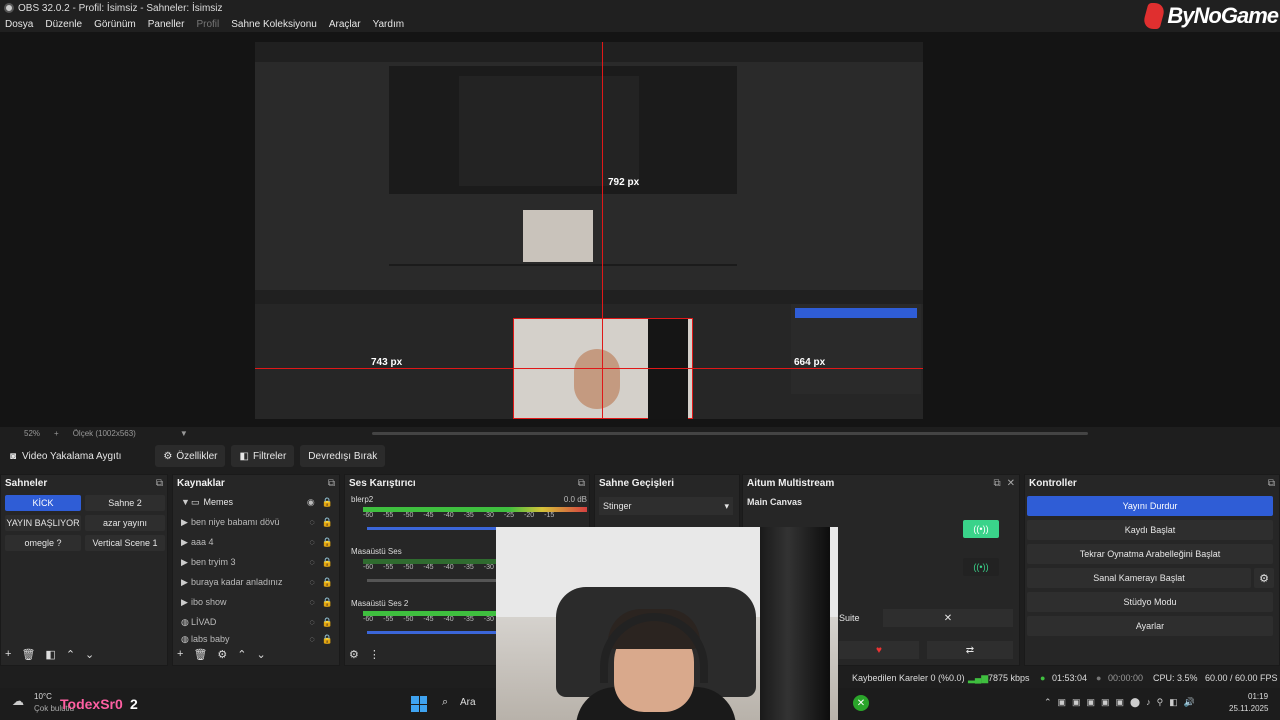 This screenshot has width=1280, height=720. I want to click on preview-scrollbar, so click(730, 433).